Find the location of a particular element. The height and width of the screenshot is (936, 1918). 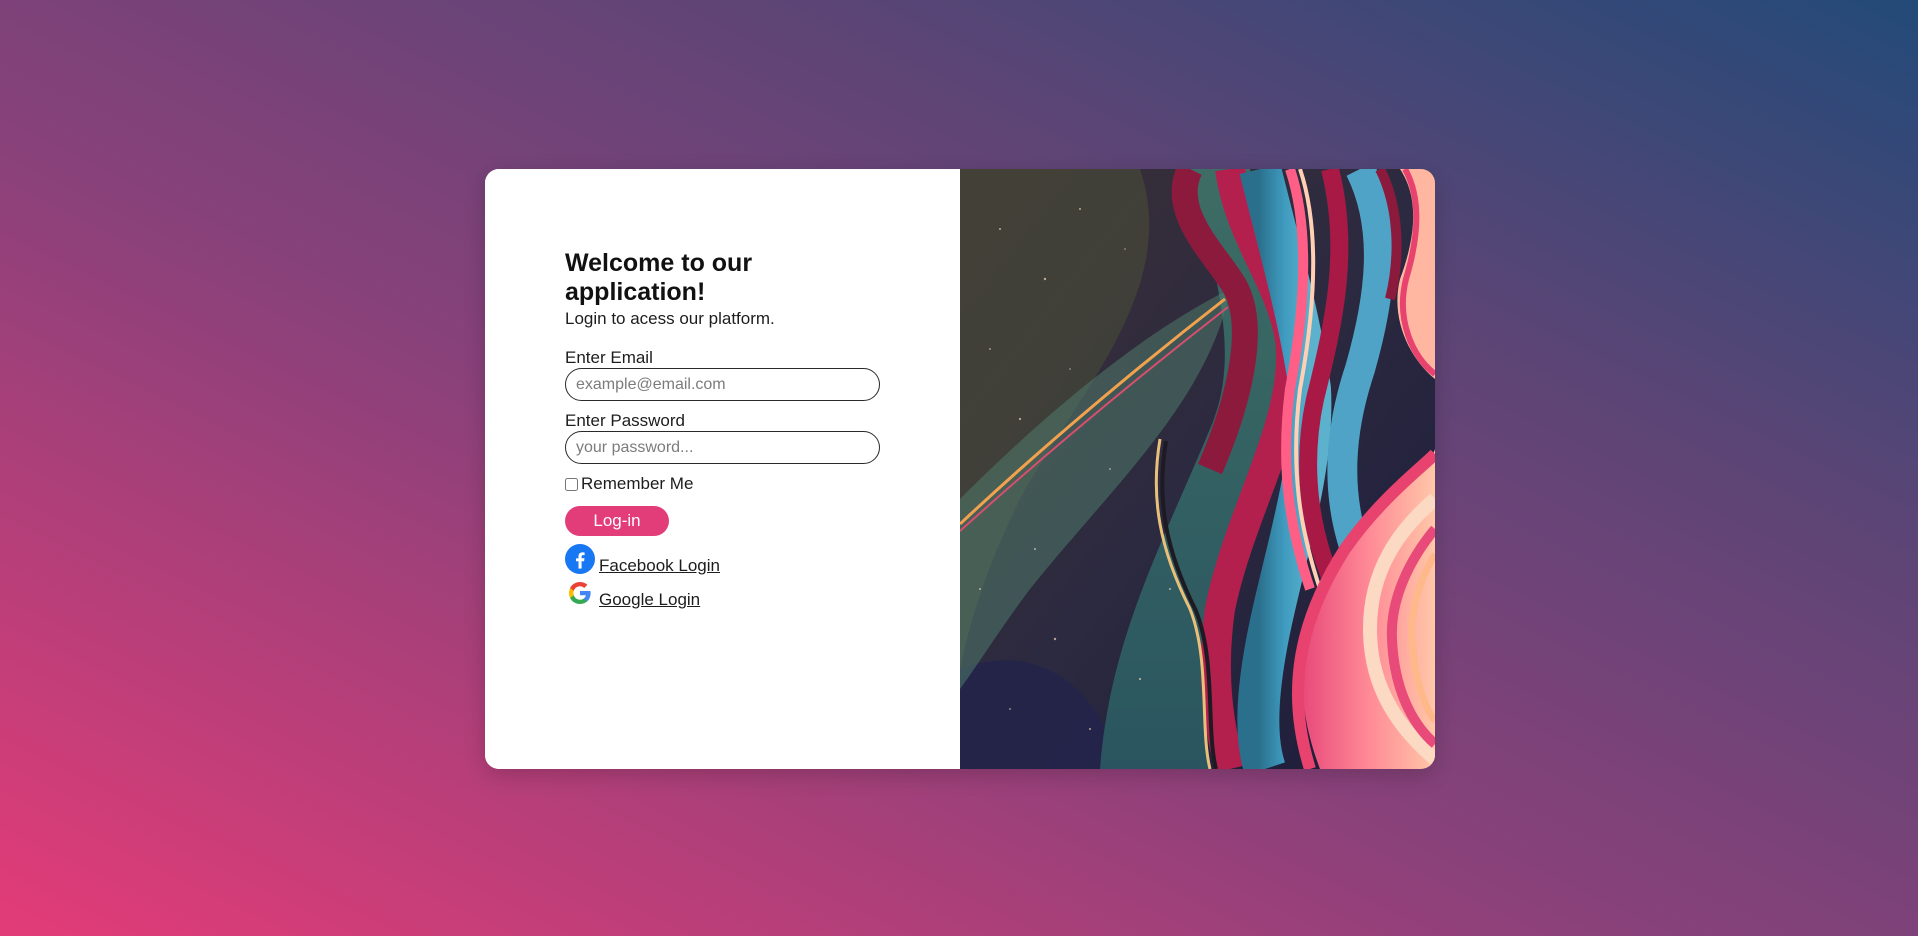

password-label: Enter Password is located at coordinates (625, 420).